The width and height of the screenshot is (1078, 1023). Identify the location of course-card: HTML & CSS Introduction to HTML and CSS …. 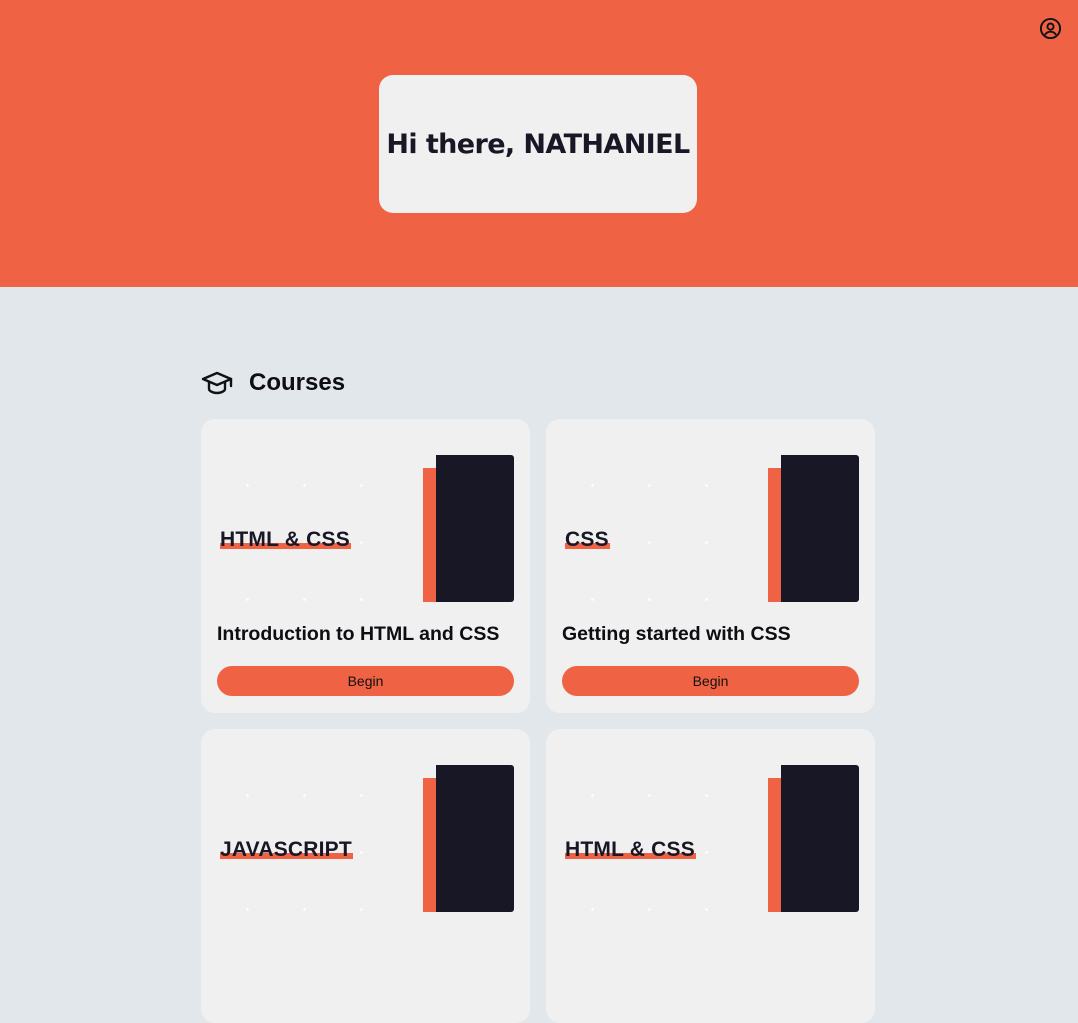
(365, 566).